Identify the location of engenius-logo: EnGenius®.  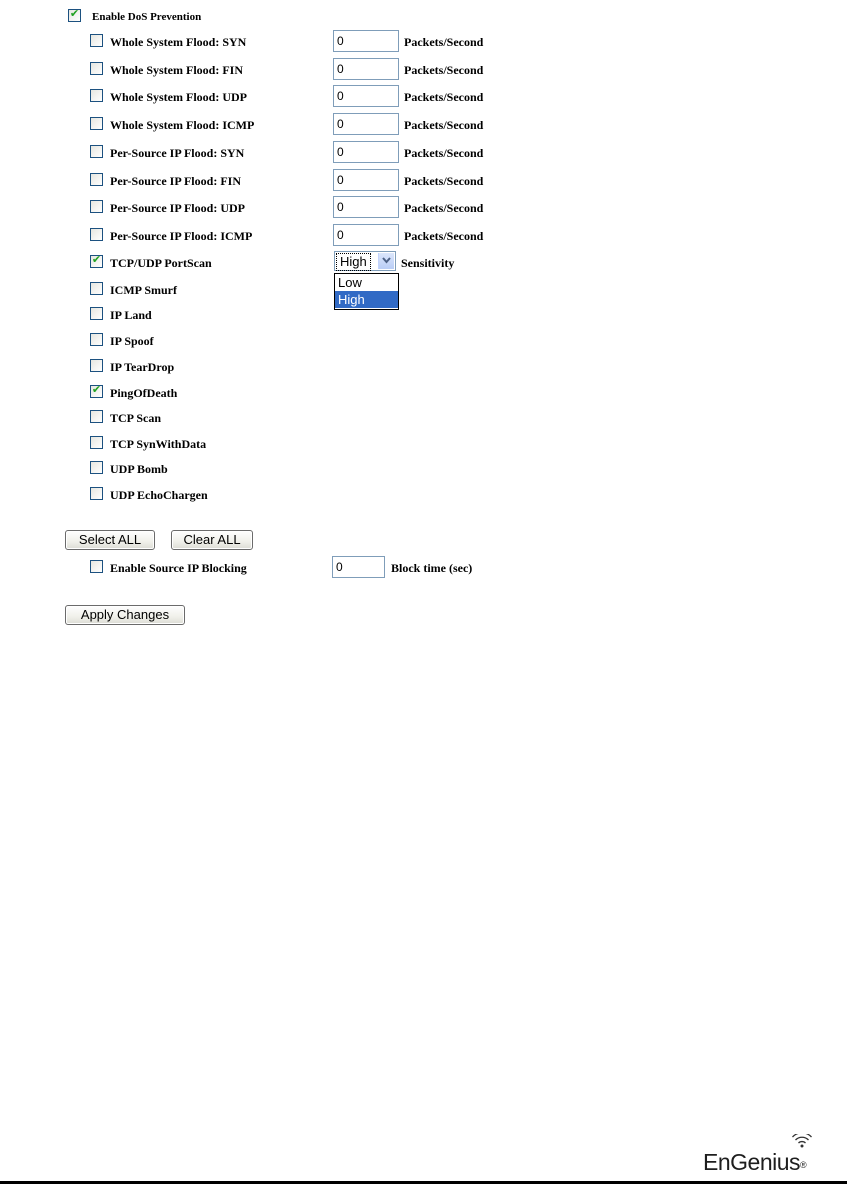
(755, 1162).